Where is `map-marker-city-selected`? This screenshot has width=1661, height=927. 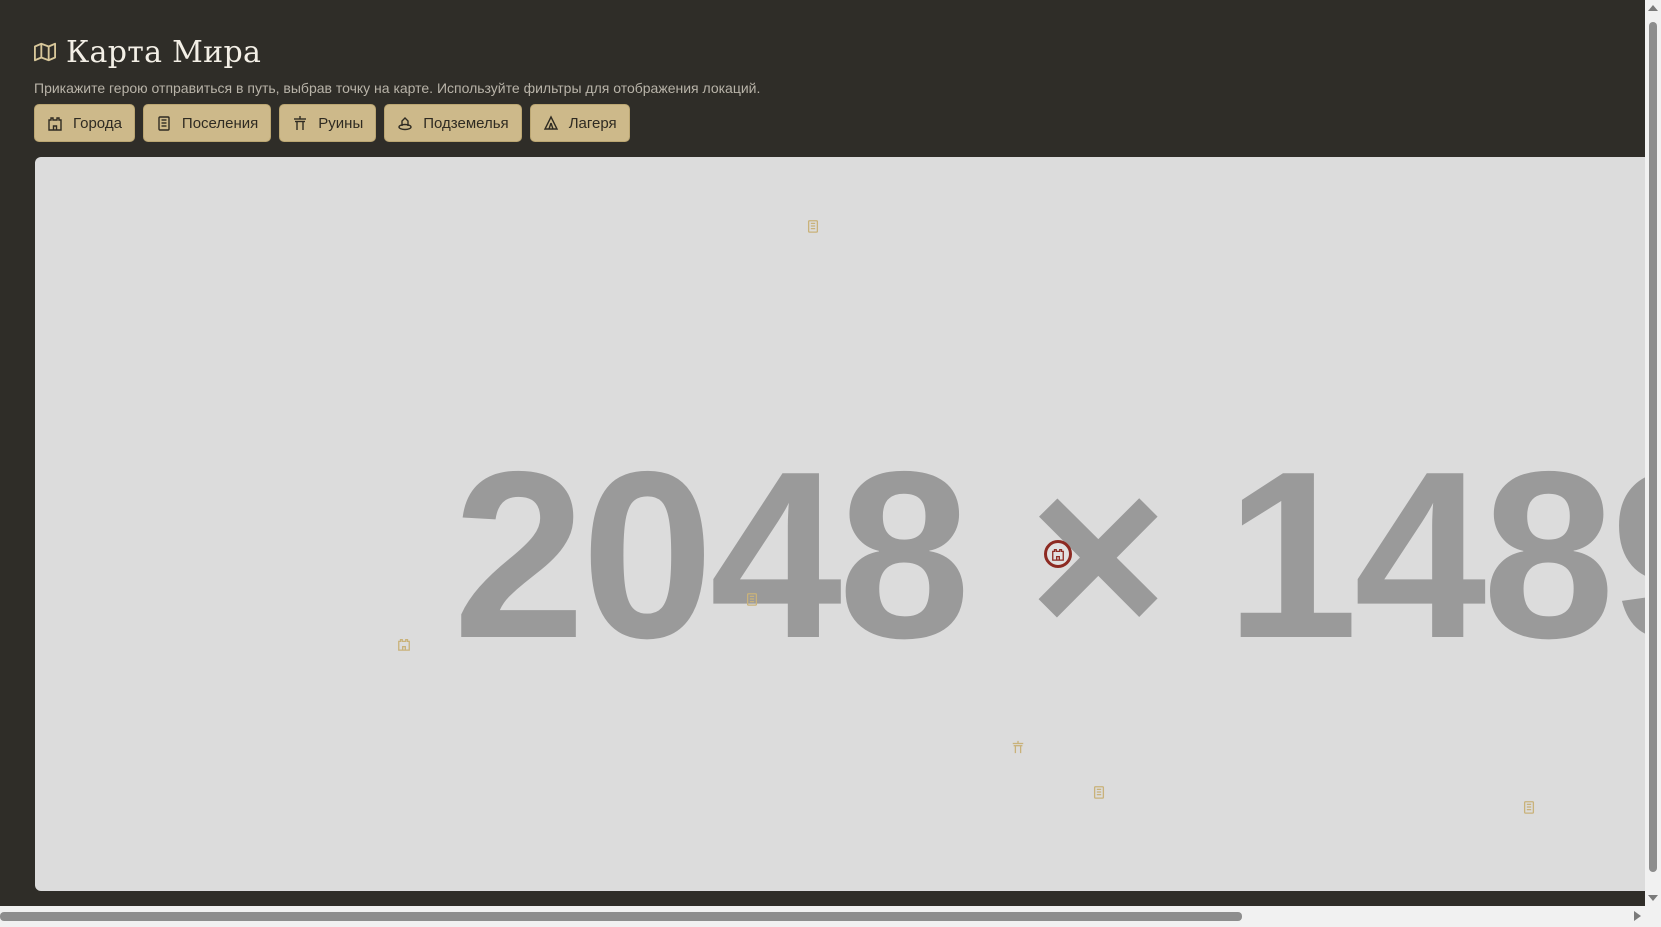
map-marker-city-selected is located at coordinates (1058, 554).